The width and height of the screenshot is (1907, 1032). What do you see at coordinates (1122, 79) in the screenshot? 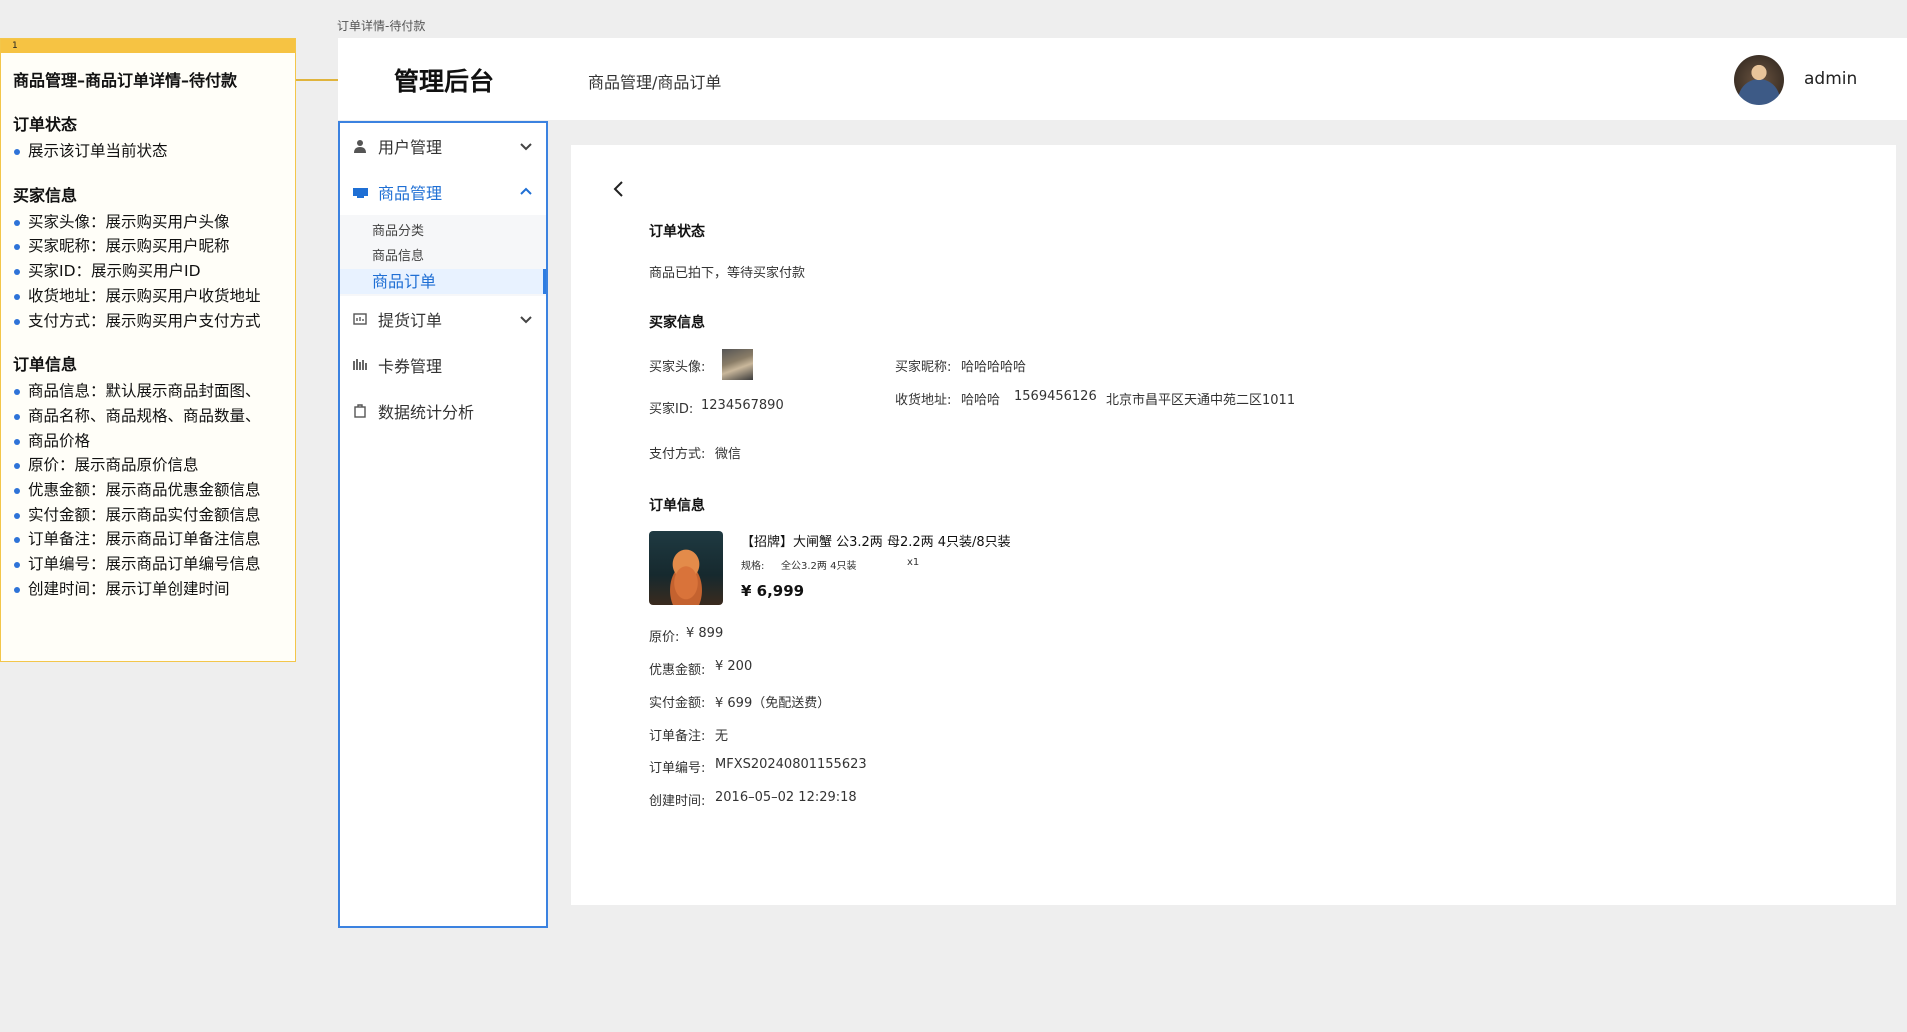
I see `top-header: 管理后台 商品管理/商品订单 admin` at bounding box center [1122, 79].